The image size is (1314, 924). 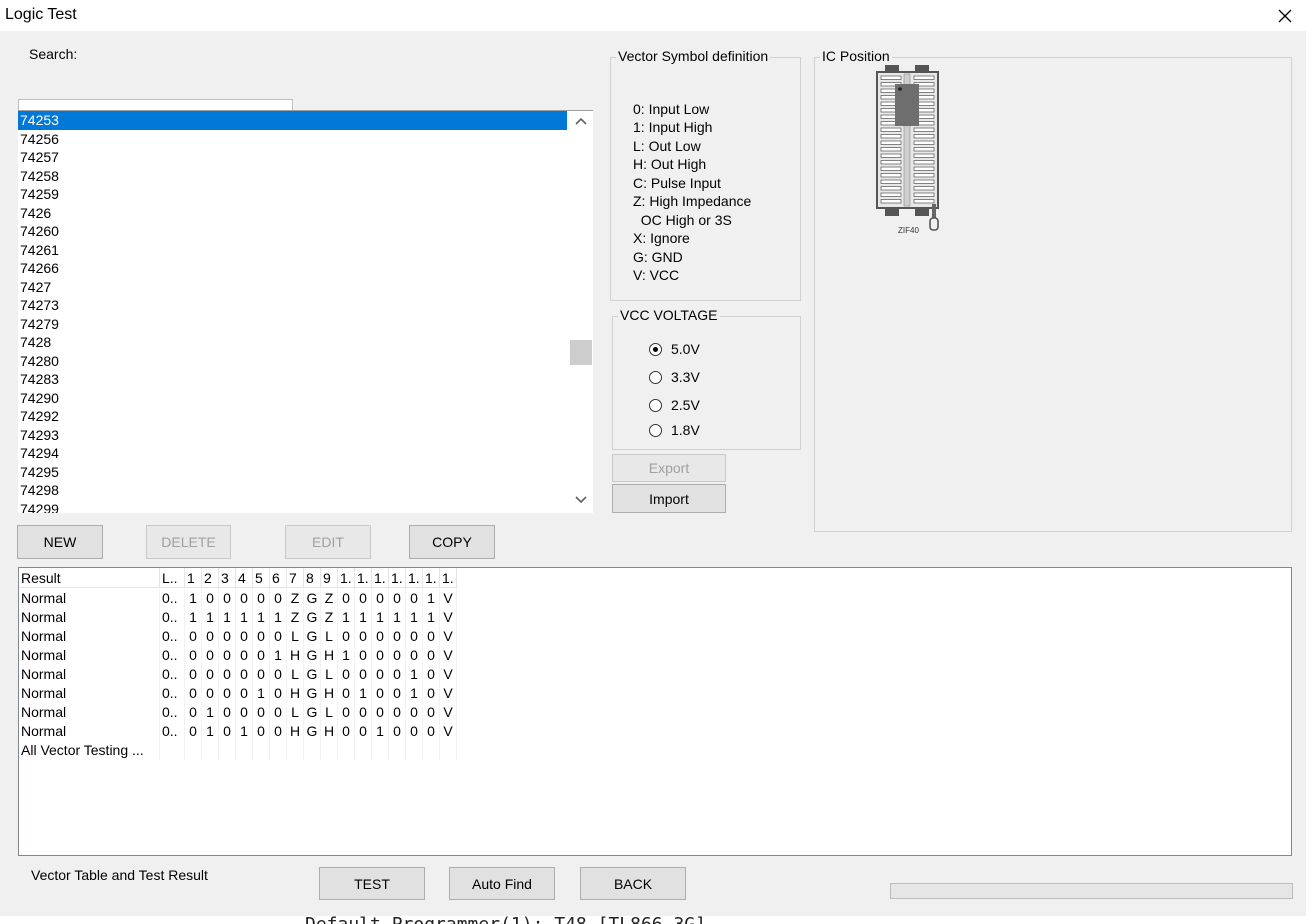 I want to click on column-header-pin: 8, so click(x=312, y=578).